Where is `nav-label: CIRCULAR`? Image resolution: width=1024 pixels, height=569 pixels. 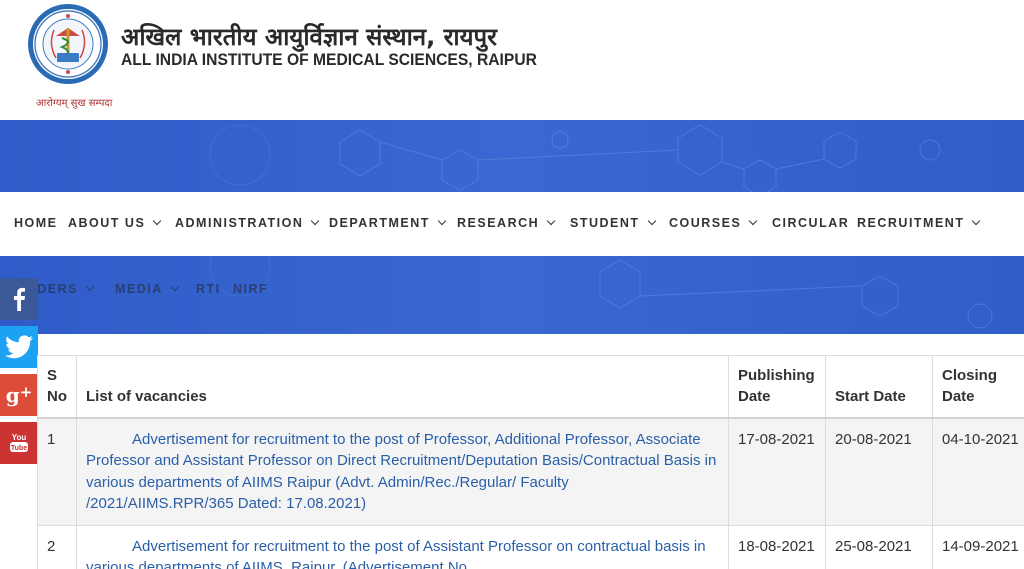
nav-label: CIRCULAR is located at coordinates (811, 223).